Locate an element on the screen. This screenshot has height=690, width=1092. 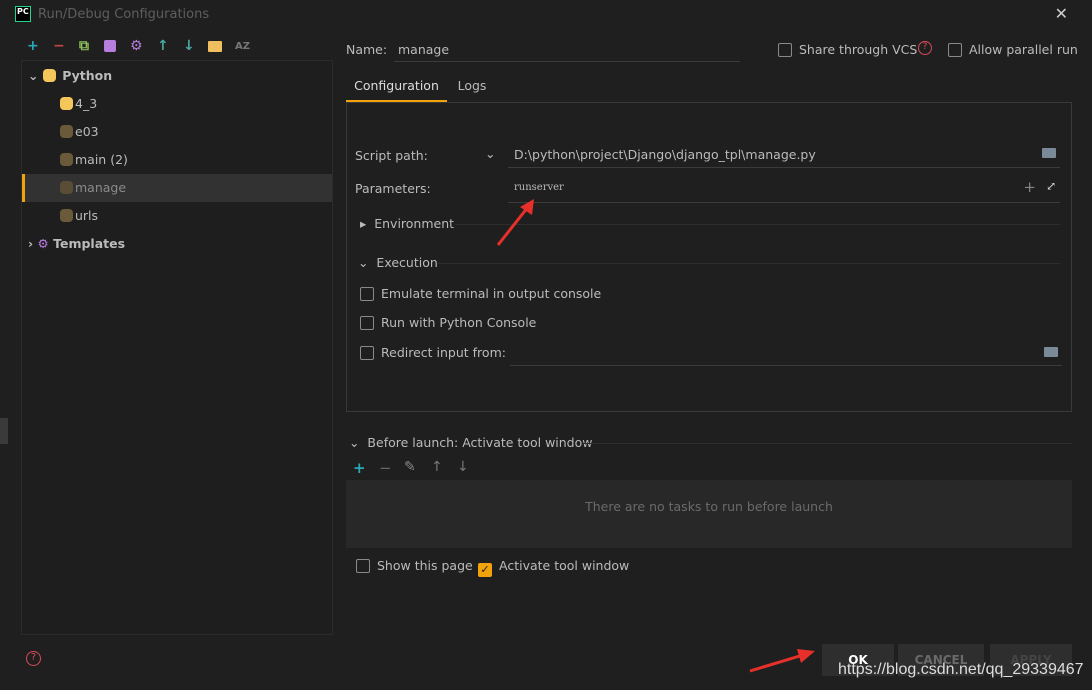
parameters-value: runserver is located at coordinates (539, 187).